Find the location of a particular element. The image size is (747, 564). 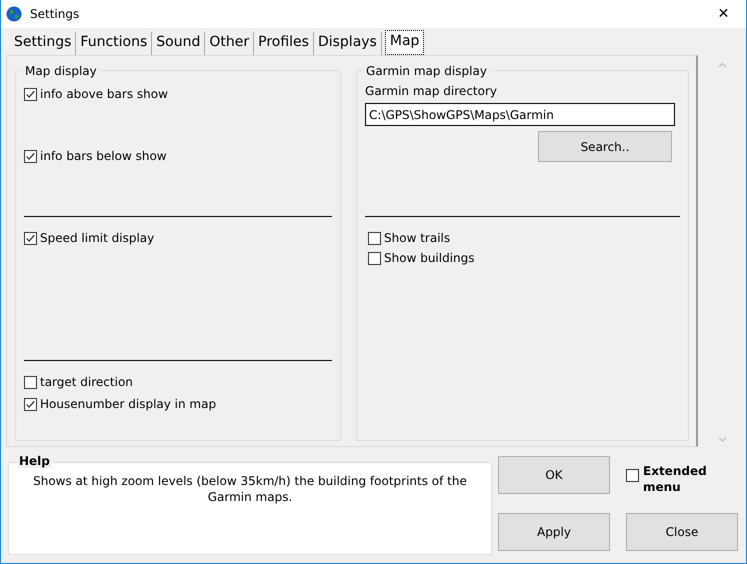

globe-icon is located at coordinates (14, 14).